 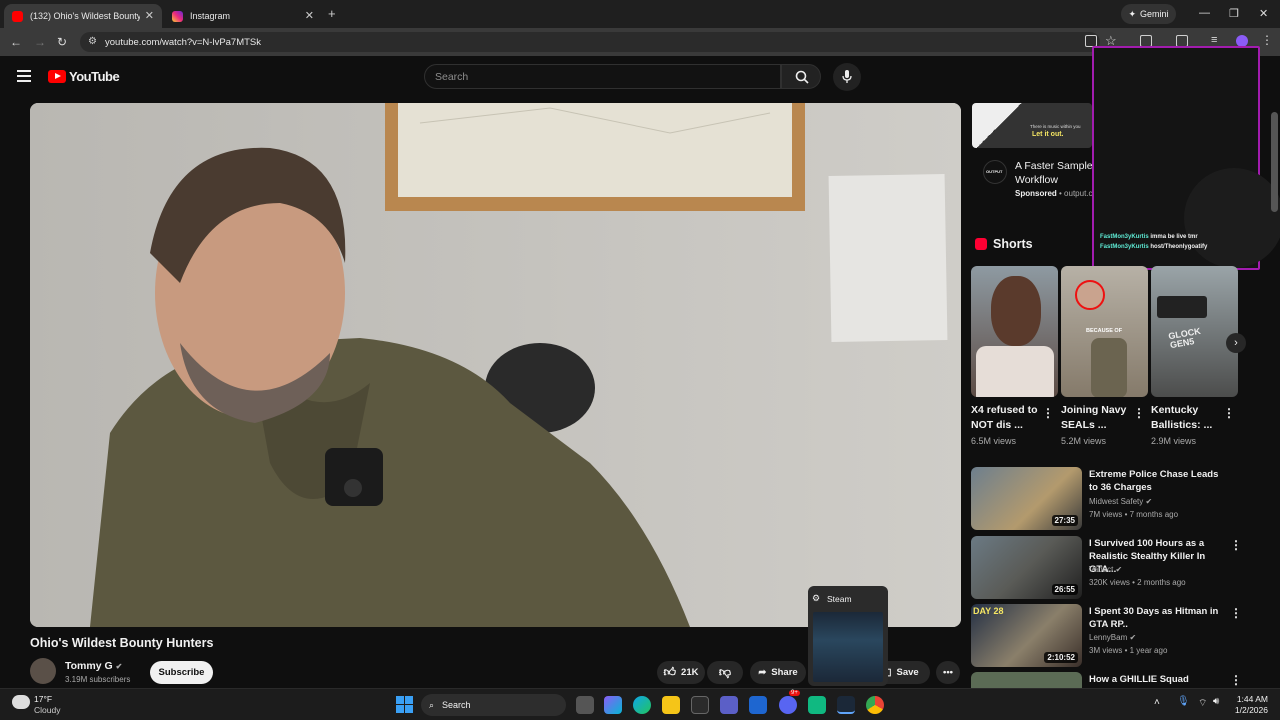 What do you see at coordinates (1267, 40) in the screenshot?
I see `browser-menu-icon: ⋮` at bounding box center [1267, 40].